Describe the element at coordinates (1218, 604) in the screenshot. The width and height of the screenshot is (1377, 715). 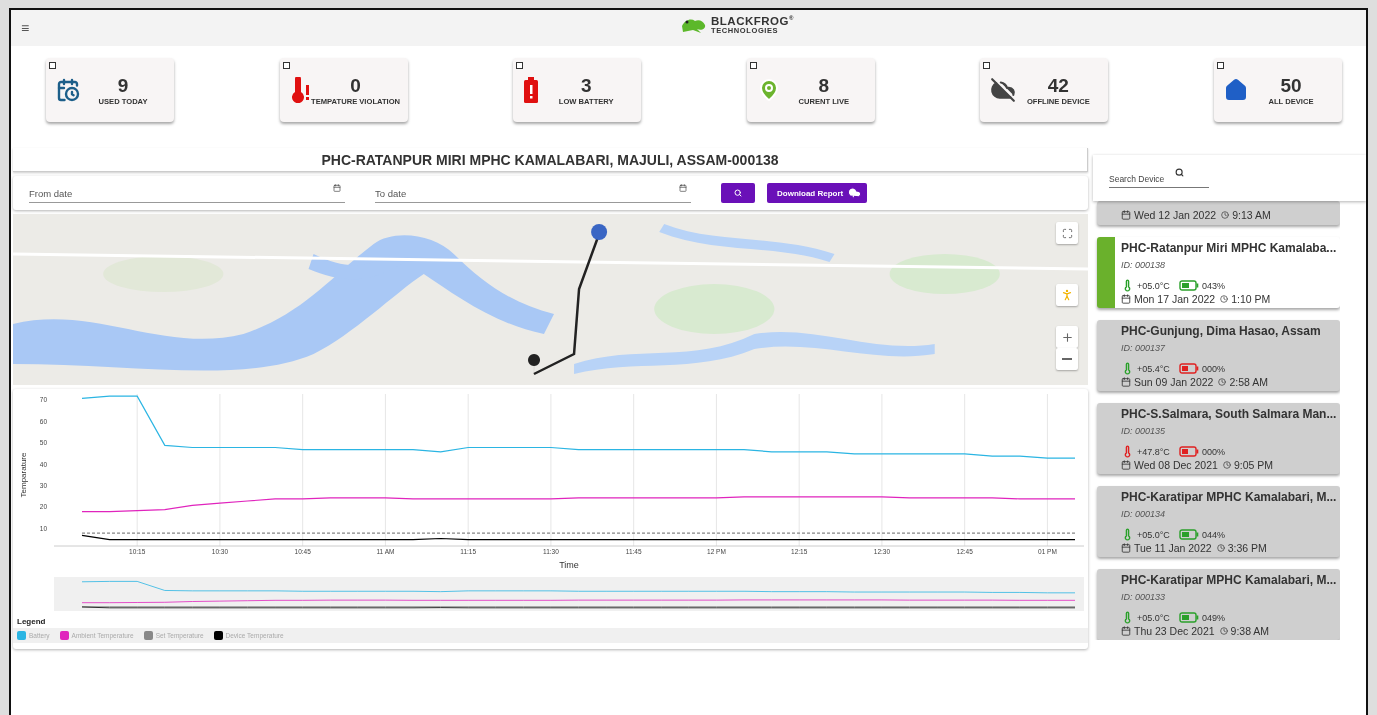
I see `device-card: PHC-Karatipar MPHC Kamalabari, M... ID: 000133 +05.0°C 049% Thu 23 Dec 2021 9:38 AM` at that location.